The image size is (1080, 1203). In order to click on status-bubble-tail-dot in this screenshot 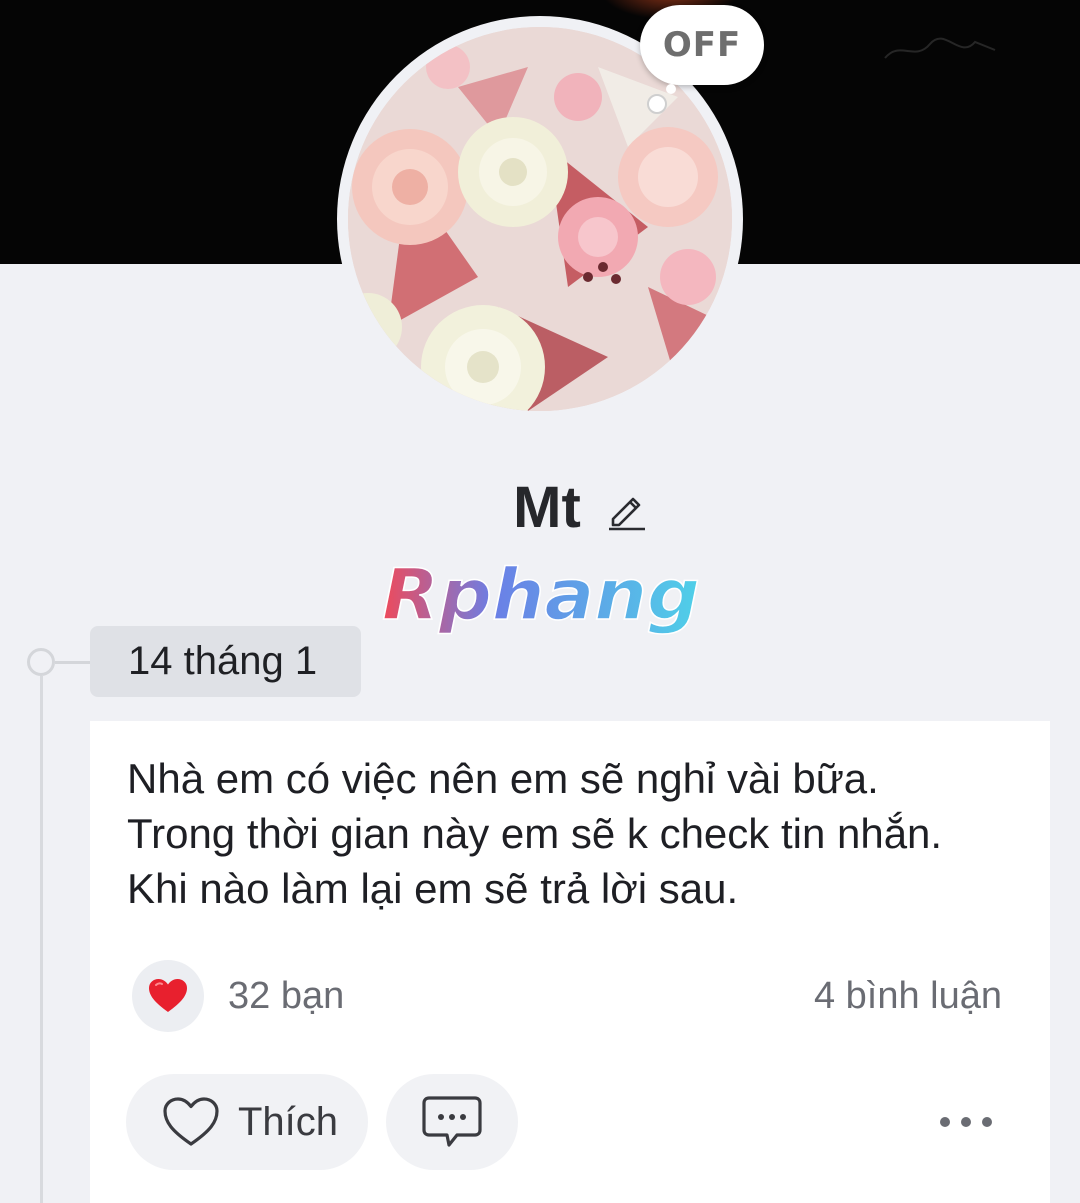, I will do `click(657, 104)`.